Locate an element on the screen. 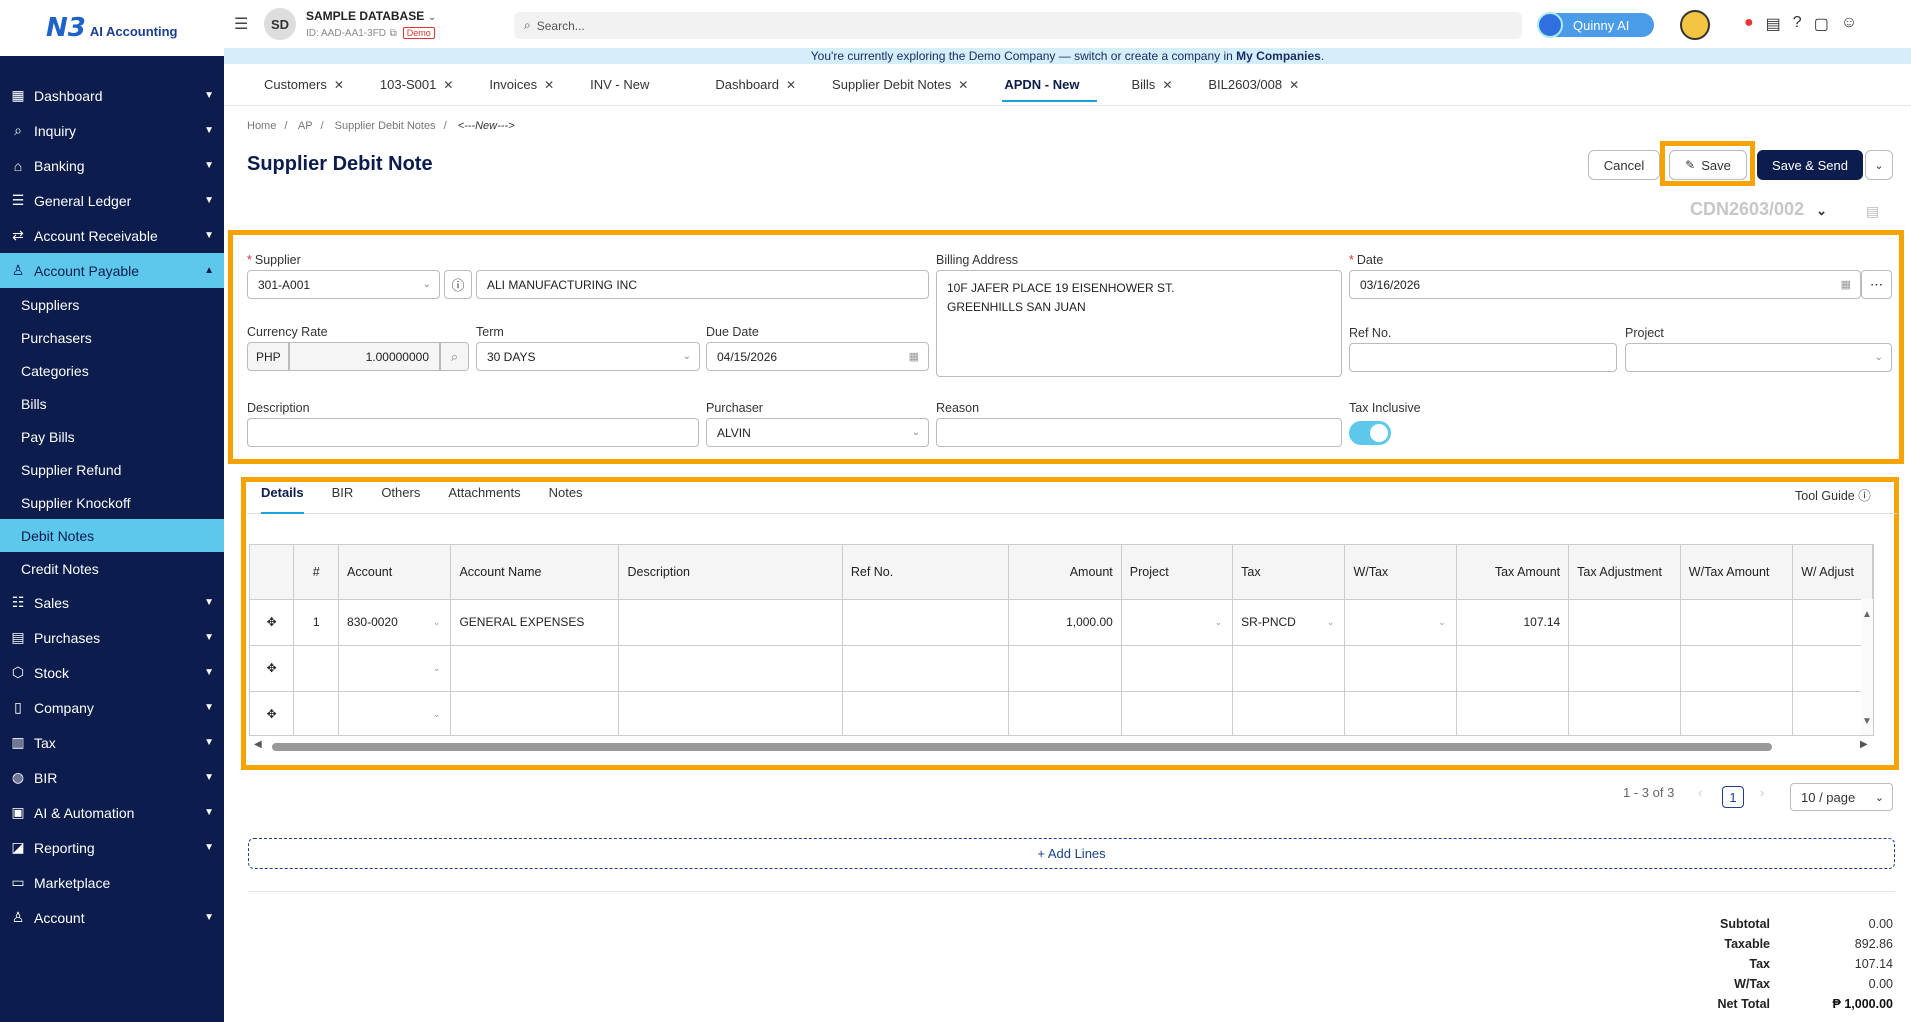  store-icon: ▤ is located at coordinates (1773, 24).